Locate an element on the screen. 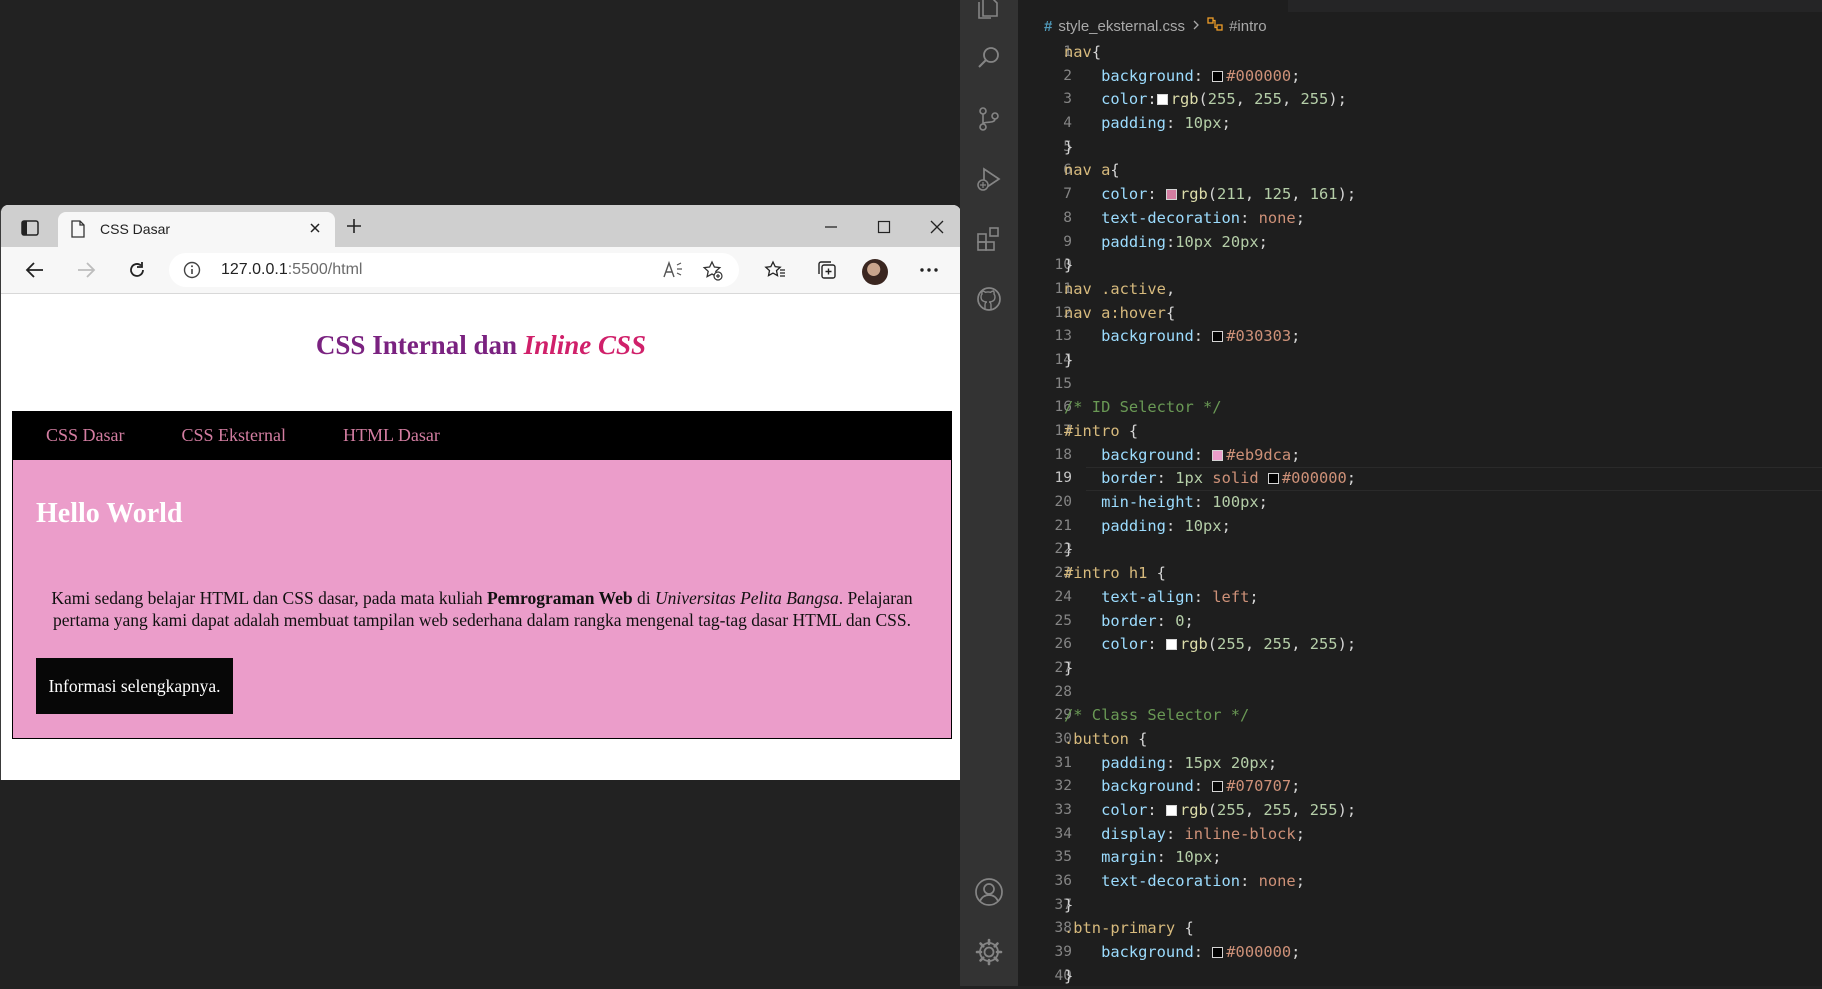 This screenshot has height=989, width=1822. code-line: 14} is located at coordinates (1420, 361).